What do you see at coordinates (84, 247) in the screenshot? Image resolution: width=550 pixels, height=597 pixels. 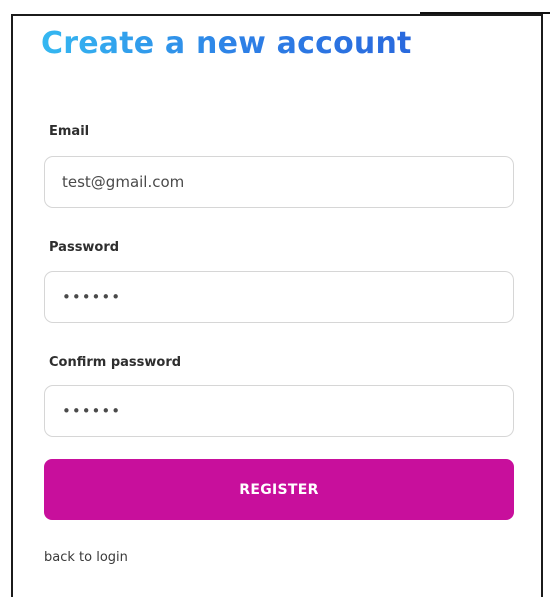 I see `password-label: Password` at bounding box center [84, 247].